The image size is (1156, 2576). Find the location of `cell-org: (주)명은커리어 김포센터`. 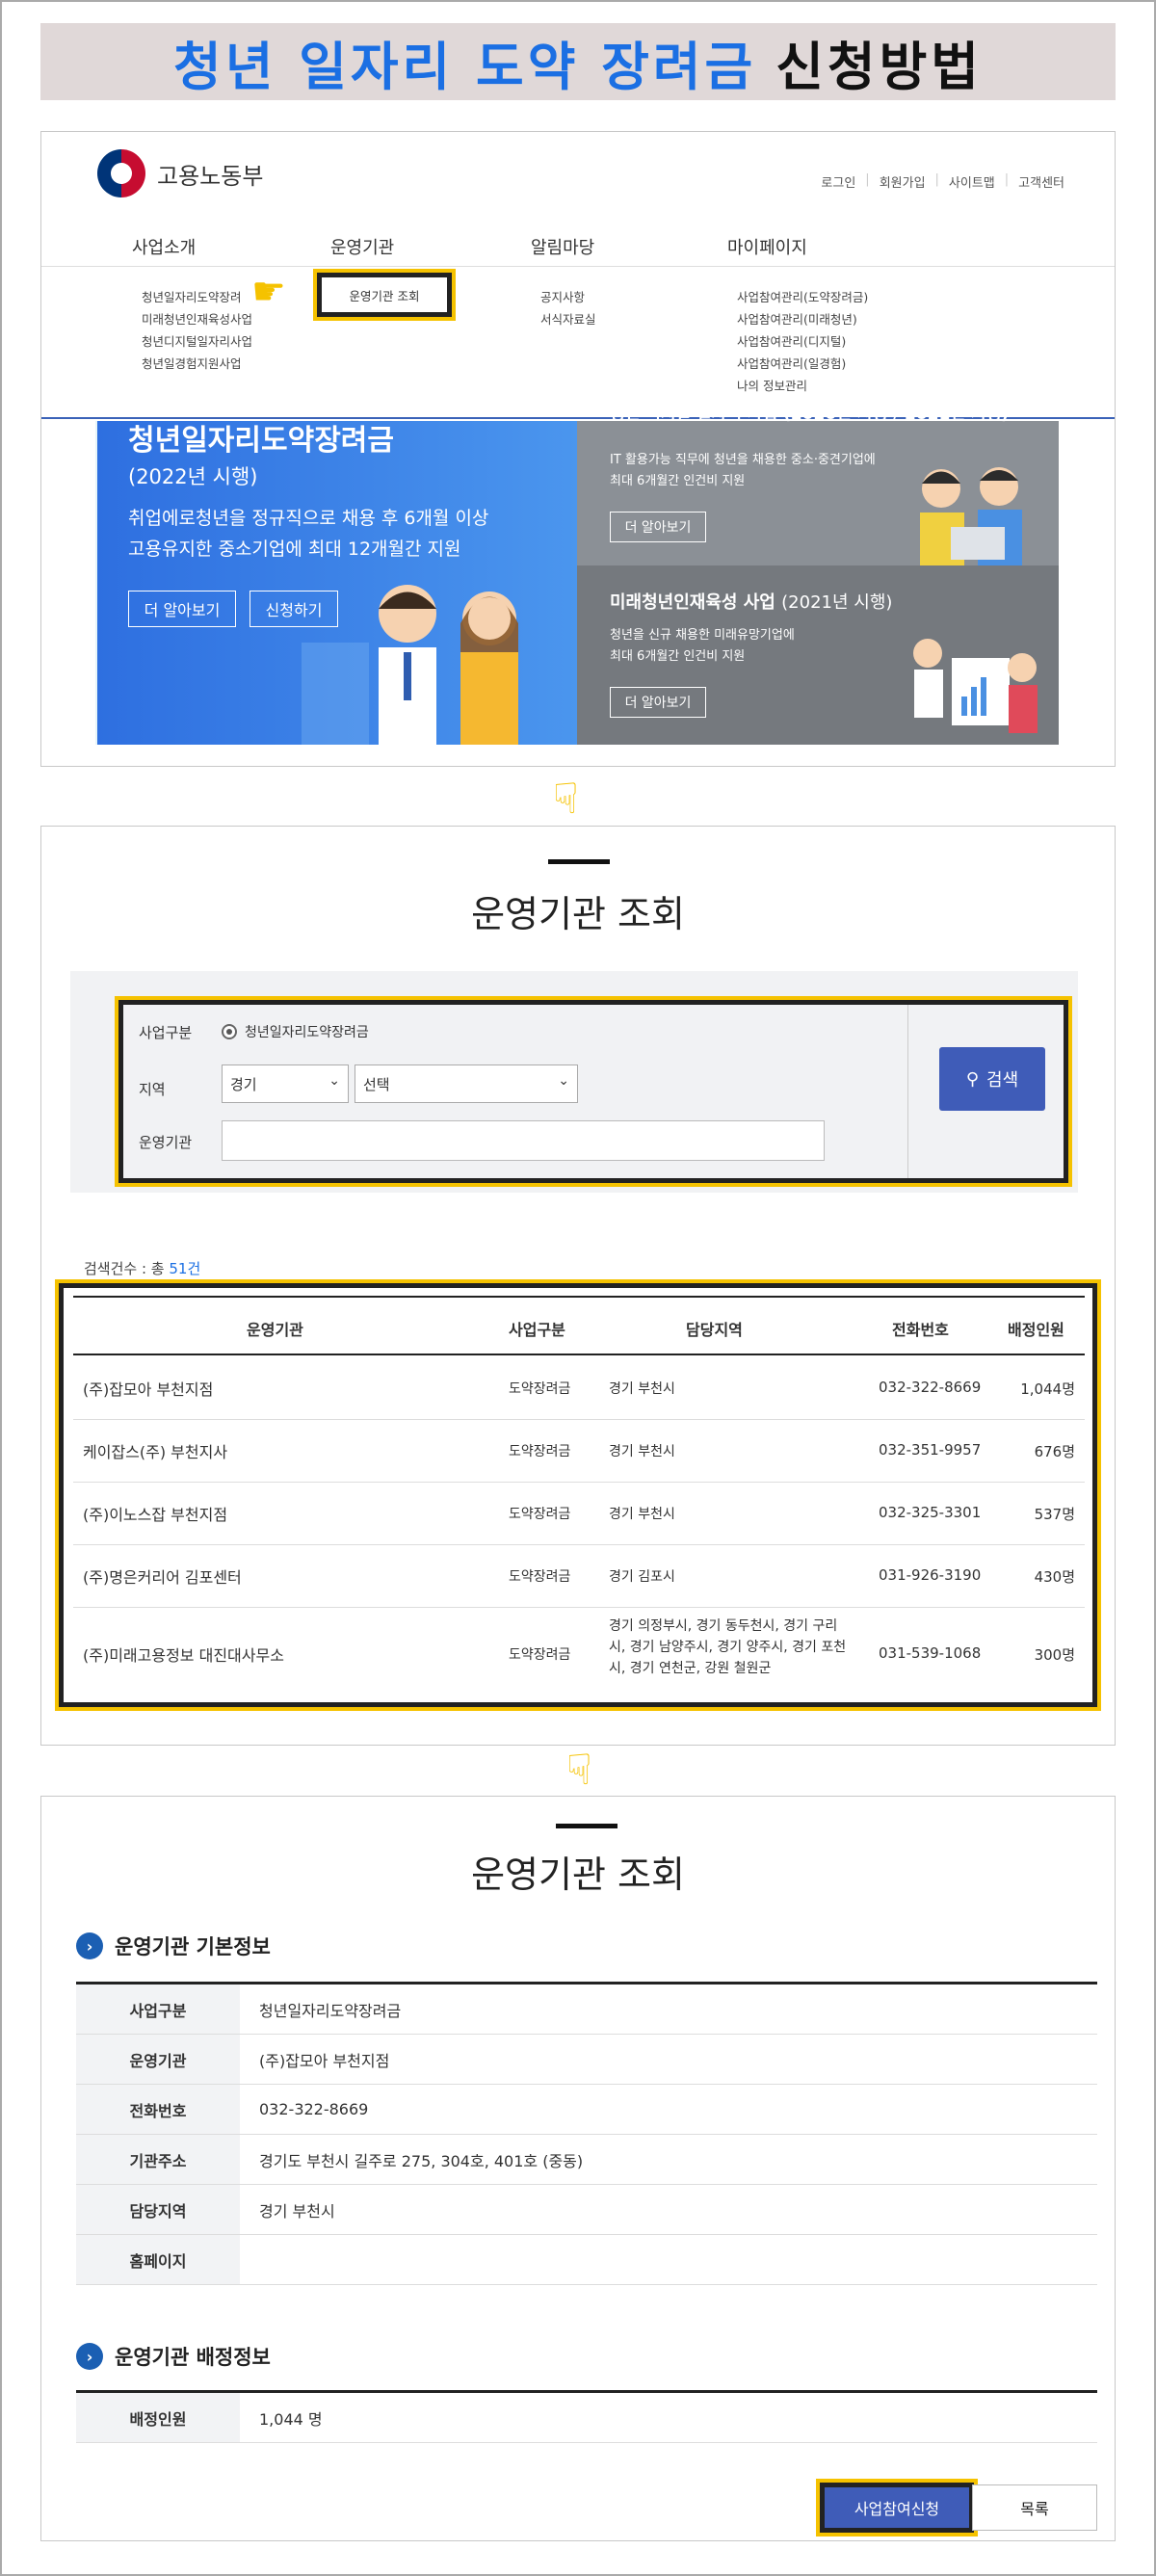

cell-org: (주)명은커리어 김포센터 is located at coordinates (162, 1576).